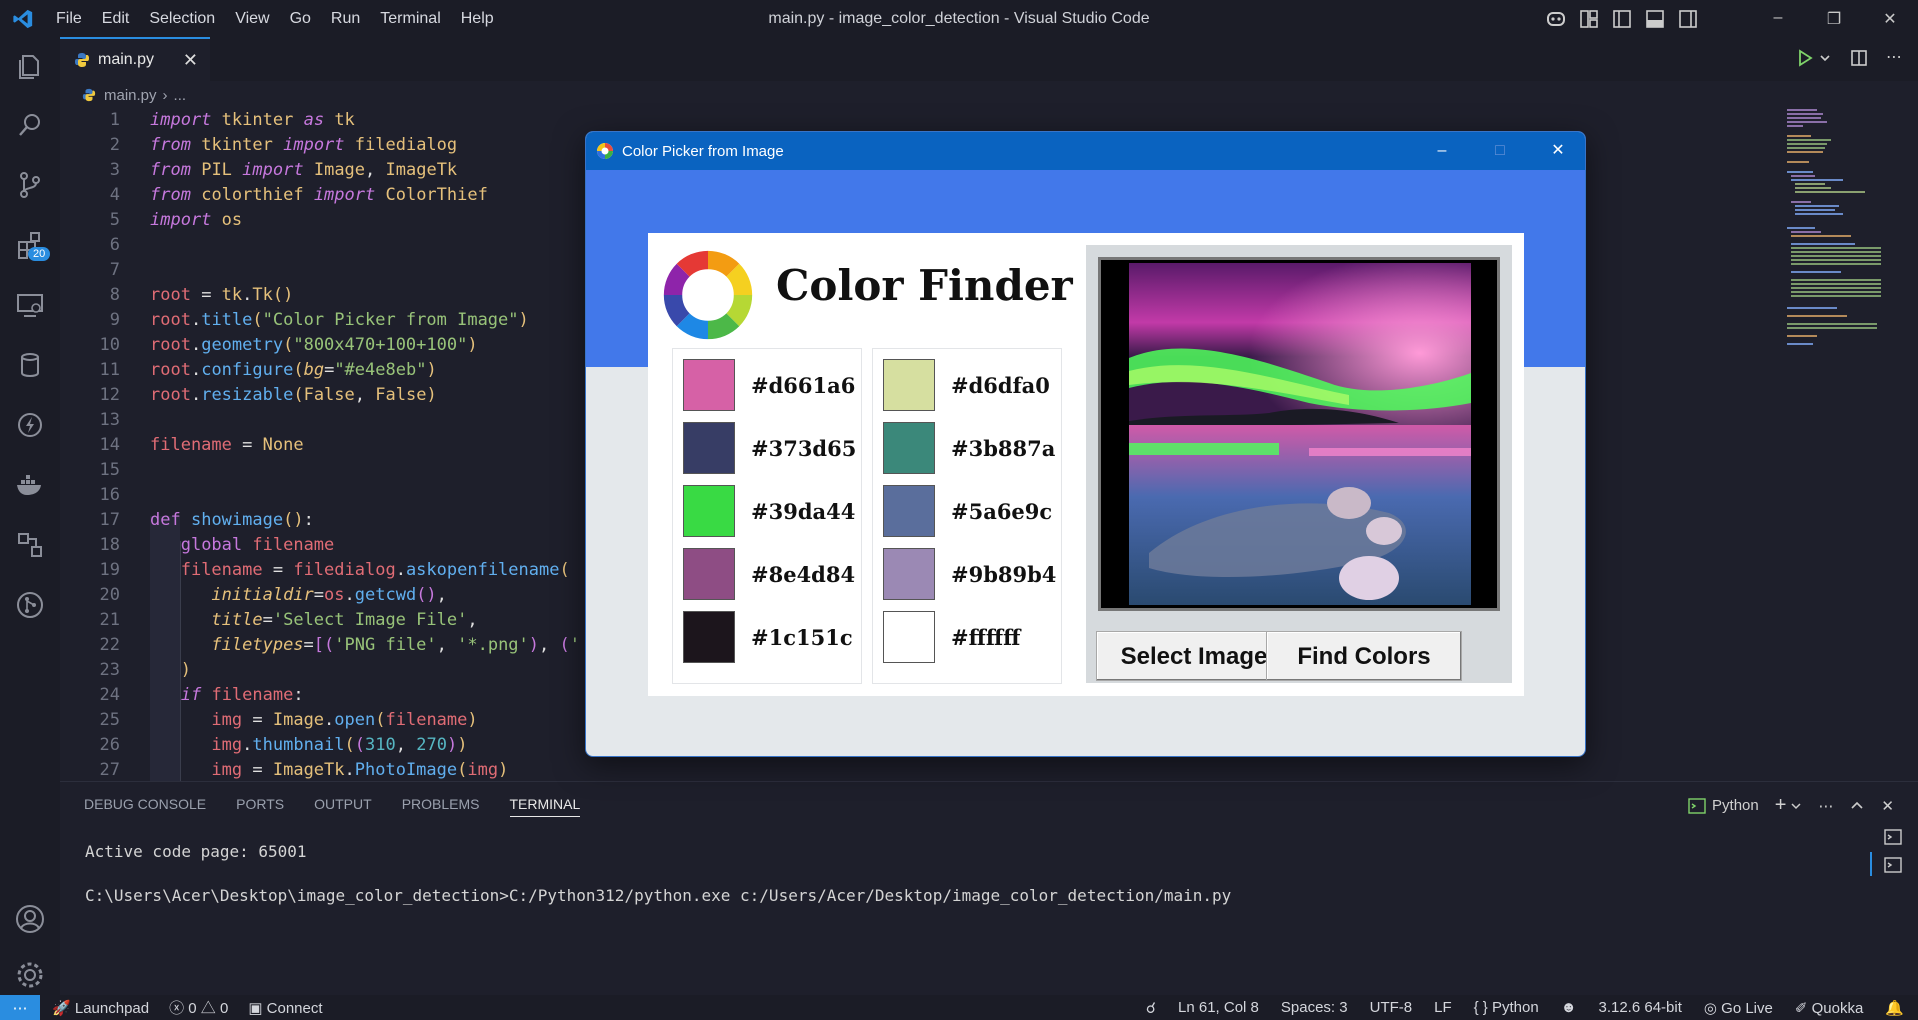 This screenshot has width=1918, height=1020. I want to click on line-number: 5, so click(114, 220).